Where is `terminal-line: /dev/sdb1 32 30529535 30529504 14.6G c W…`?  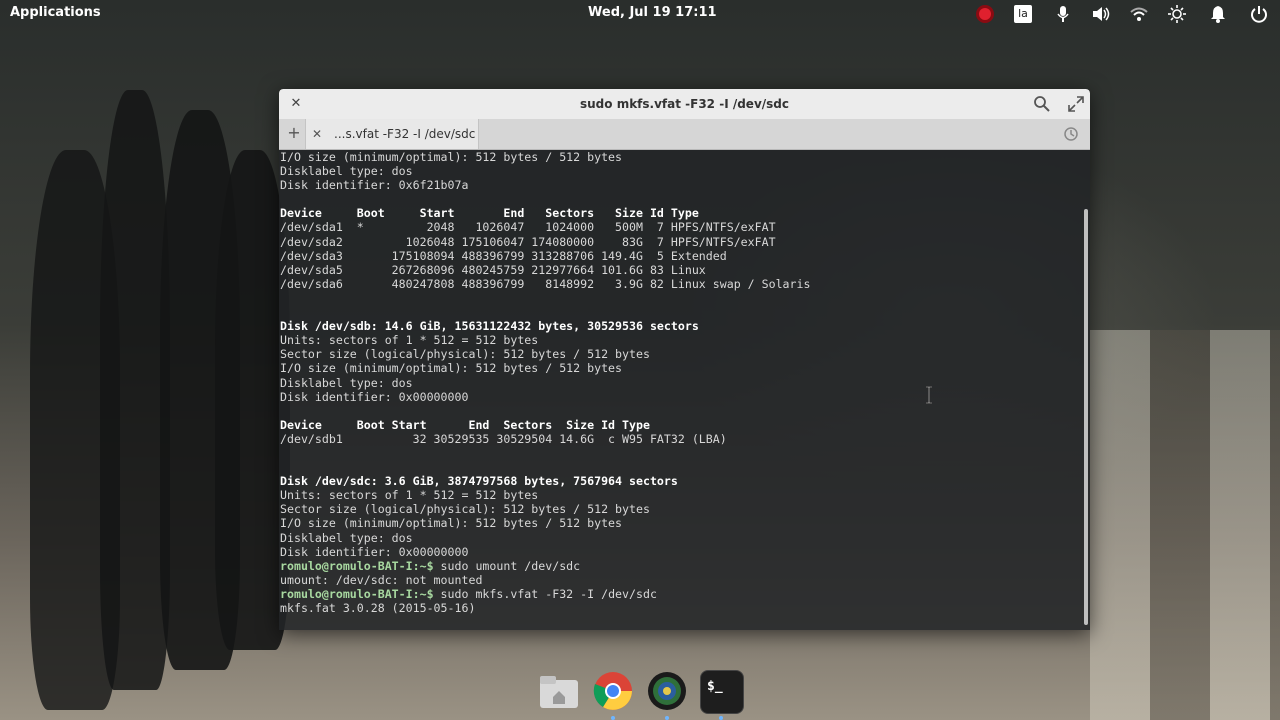 terminal-line: /dev/sdb1 32 30529535 30529504 14.6G c W… is located at coordinates (680, 439).